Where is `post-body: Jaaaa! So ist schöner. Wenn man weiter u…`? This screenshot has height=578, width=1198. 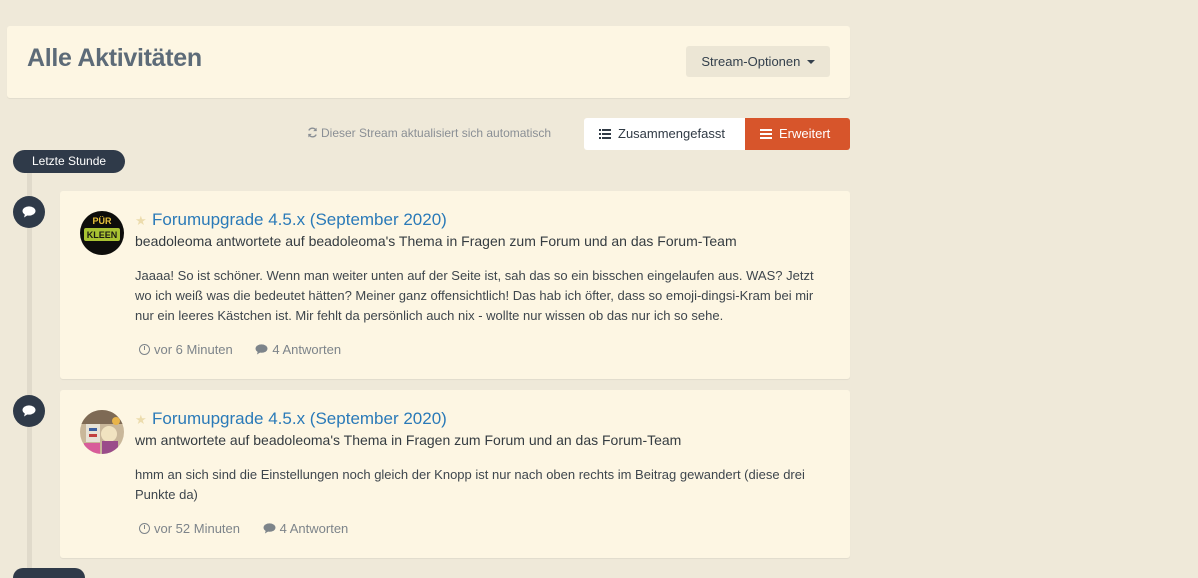 post-body: Jaaaa! So ist schöner. Wenn man weiter u… is located at coordinates (474, 295).